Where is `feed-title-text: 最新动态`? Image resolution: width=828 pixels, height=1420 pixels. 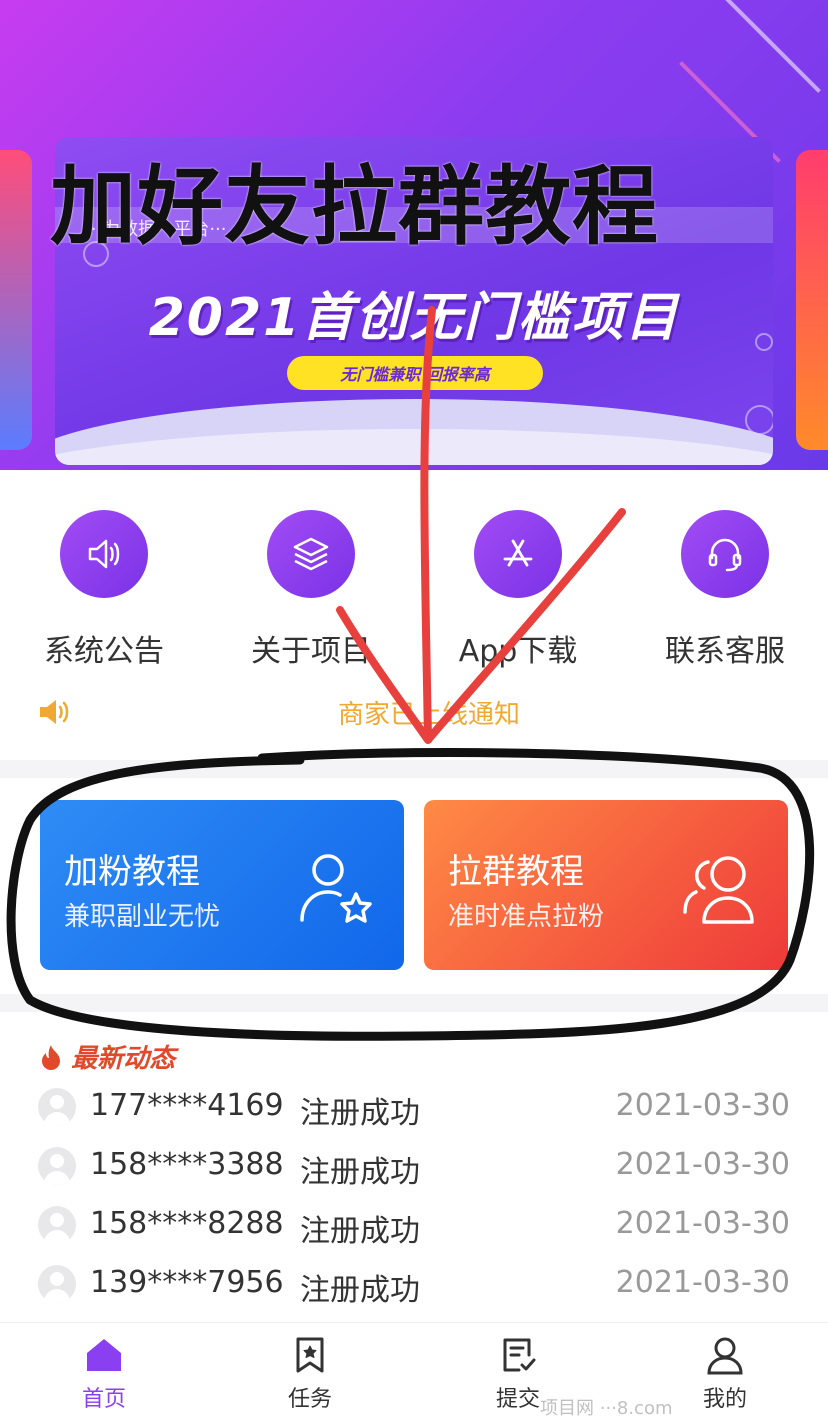 feed-title-text: 最新动态 is located at coordinates (123, 1059).